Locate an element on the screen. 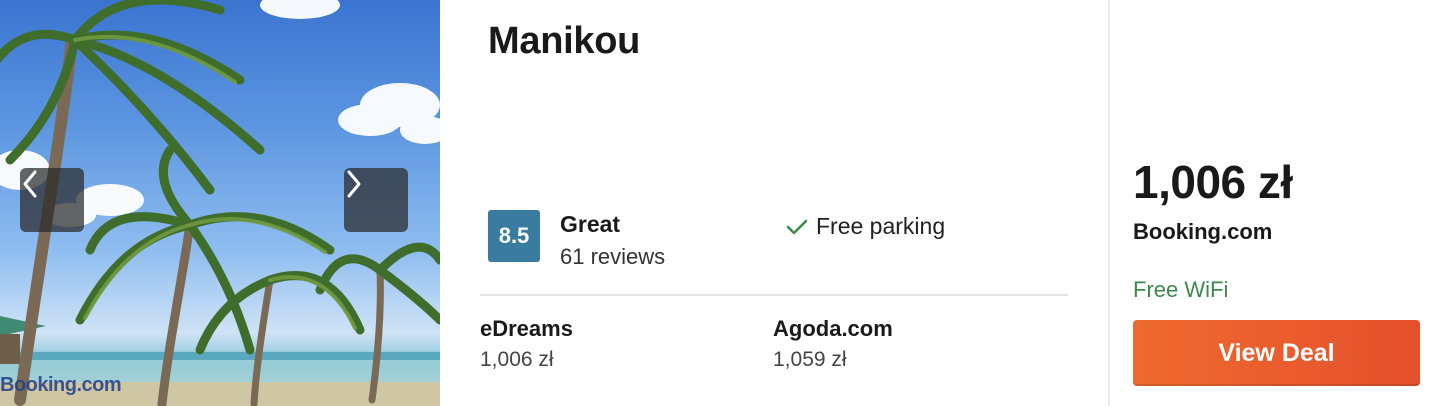  rating-score-badge: 8.5 is located at coordinates (514, 236).